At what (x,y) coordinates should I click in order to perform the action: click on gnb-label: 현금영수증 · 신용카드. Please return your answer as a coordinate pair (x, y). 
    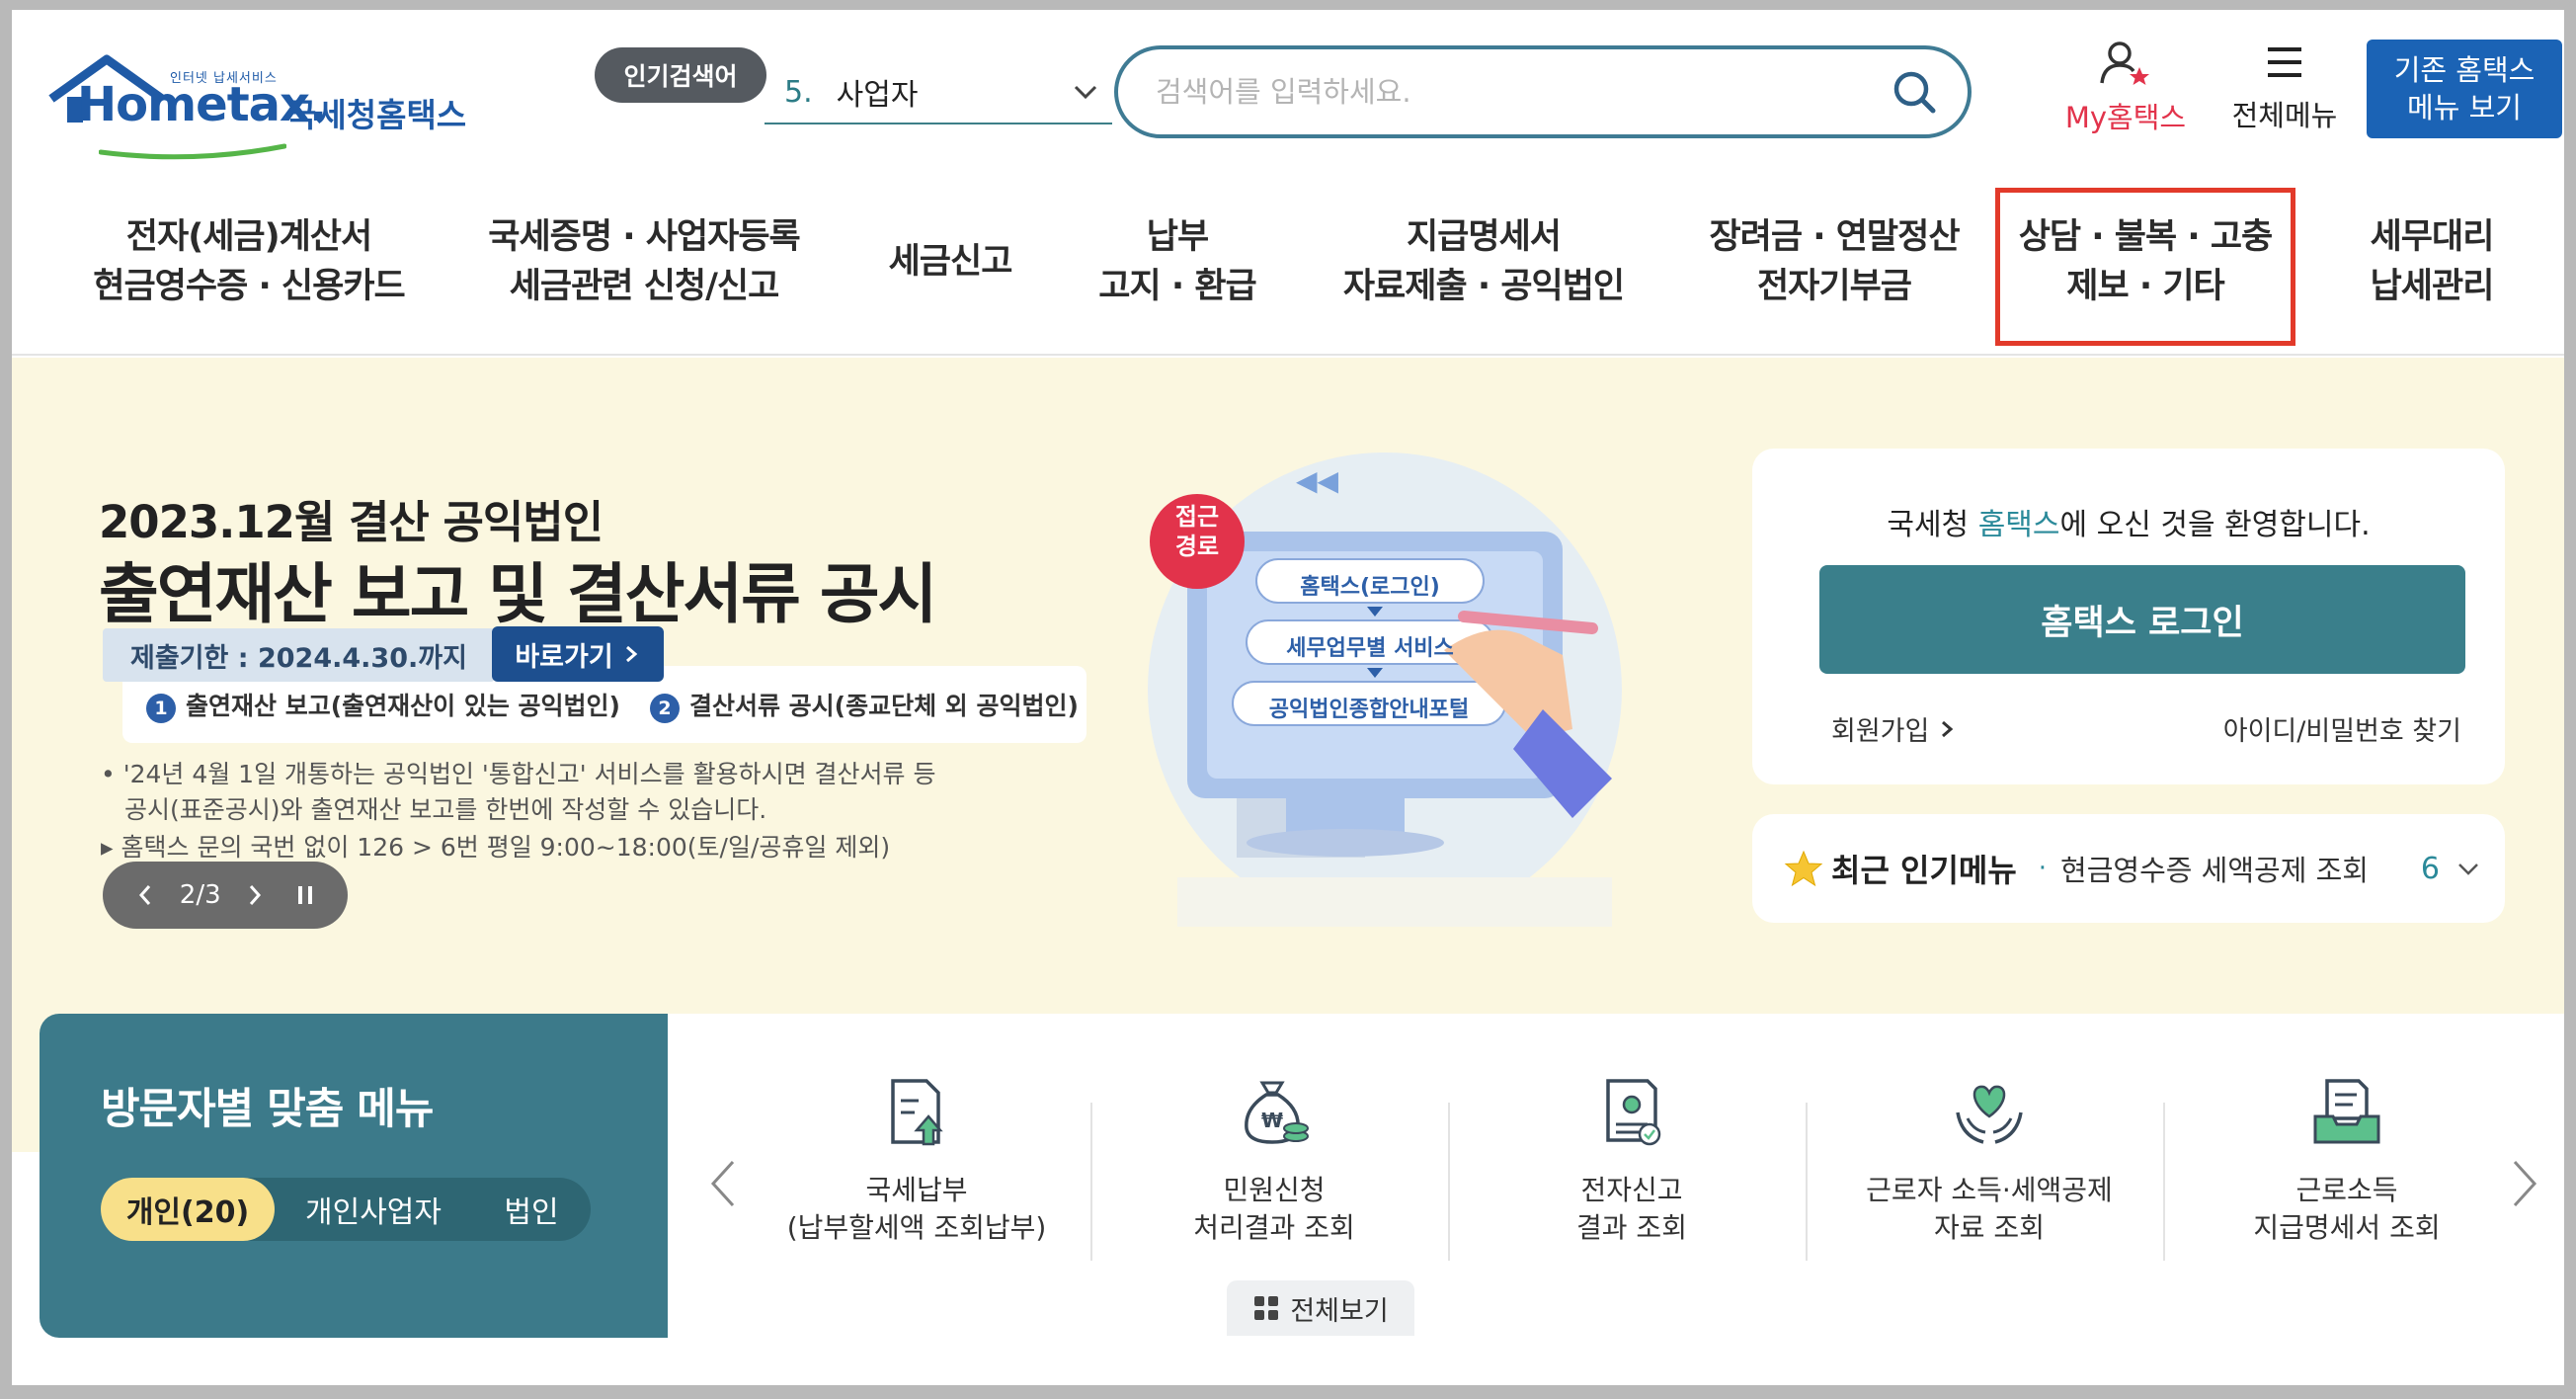
    Looking at the image, I should click on (249, 286).